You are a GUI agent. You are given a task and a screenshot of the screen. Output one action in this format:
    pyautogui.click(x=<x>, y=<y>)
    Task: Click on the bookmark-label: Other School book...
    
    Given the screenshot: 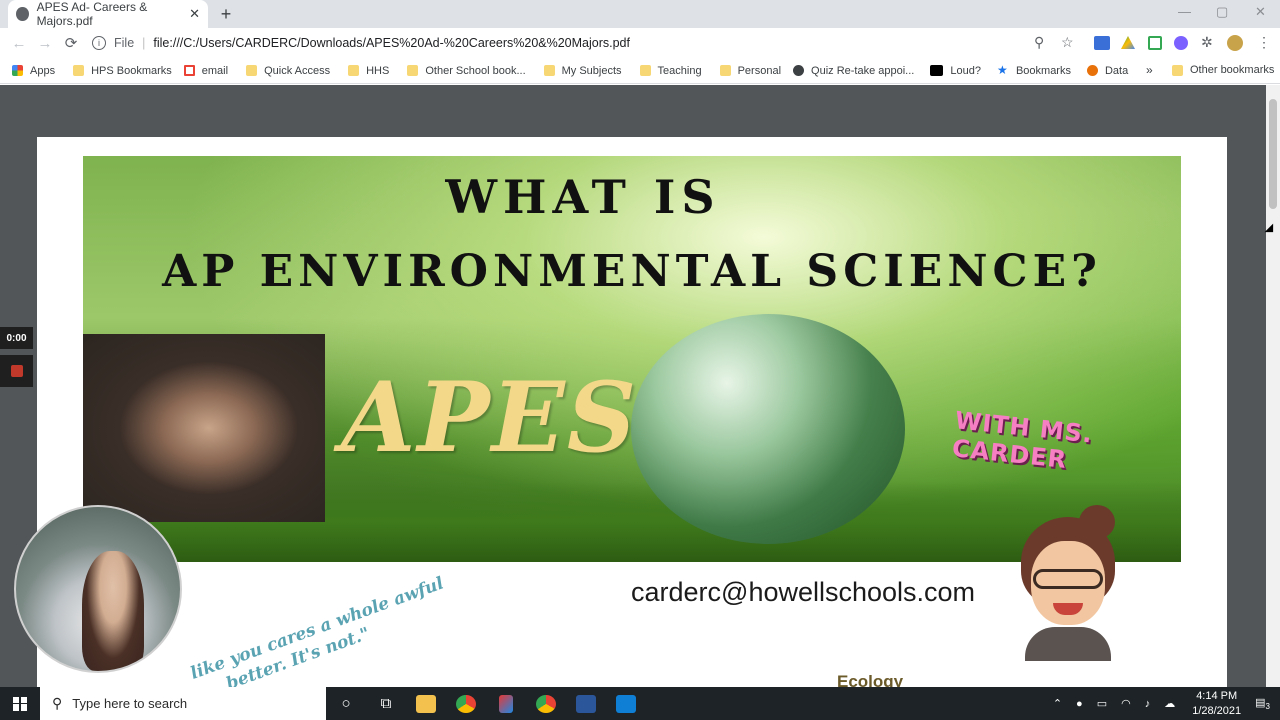 What is the action you would take?
    pyautogui.click(x=475, y=70)
    